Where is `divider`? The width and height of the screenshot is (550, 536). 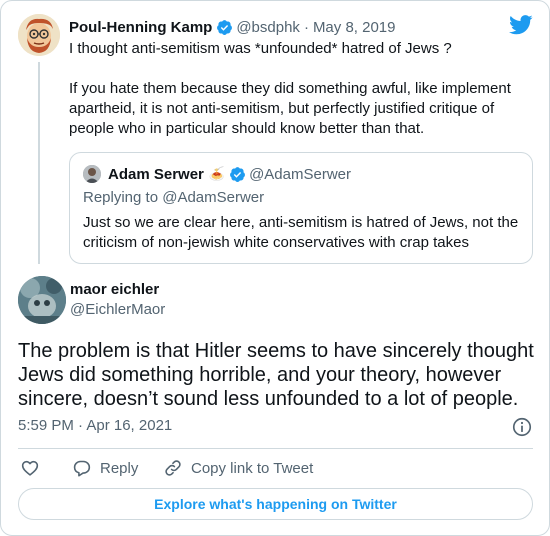
divider is located at coordinates (275, 448).